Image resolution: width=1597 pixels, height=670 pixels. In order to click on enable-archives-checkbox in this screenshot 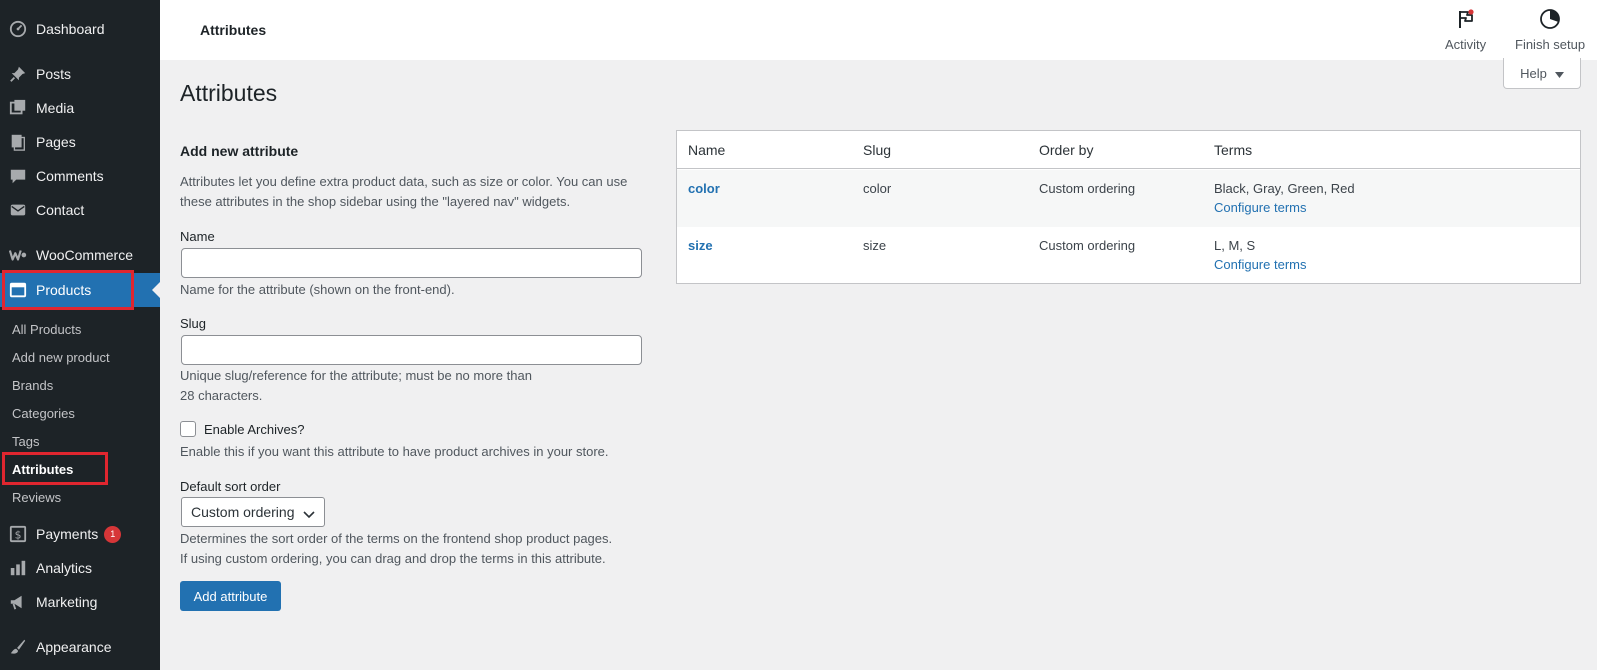, I will do `click(188, 429)`.